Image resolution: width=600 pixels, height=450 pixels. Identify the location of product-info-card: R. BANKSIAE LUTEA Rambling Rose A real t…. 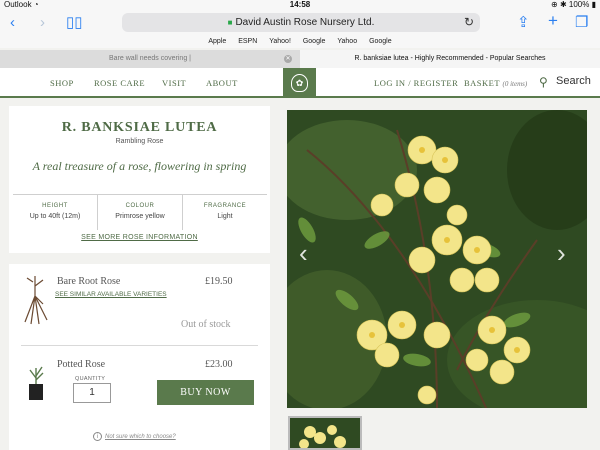
(139, 179).